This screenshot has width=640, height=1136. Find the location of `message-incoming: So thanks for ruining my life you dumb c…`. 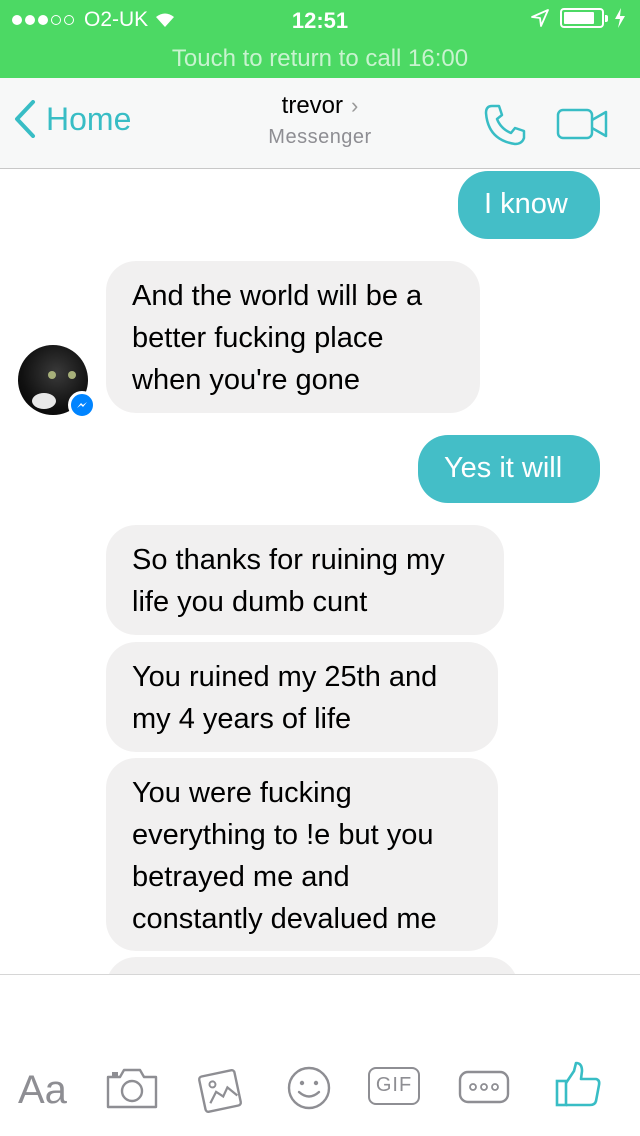

message-incoming: So thanks for ruining my life you dumb c… is located at coordinates (305, 580).